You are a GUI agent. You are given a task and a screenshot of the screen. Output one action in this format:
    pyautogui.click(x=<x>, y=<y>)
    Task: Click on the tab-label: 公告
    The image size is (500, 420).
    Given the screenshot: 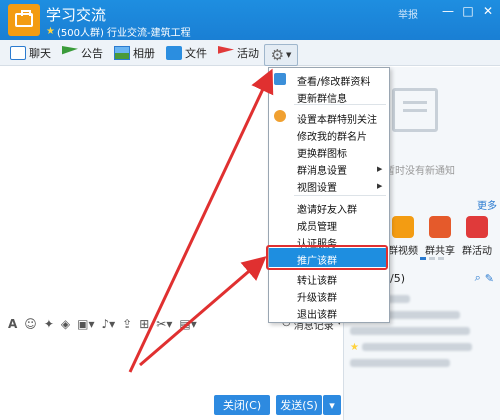 What is the action you would take?
    pyautogui.click(x=92, y=53)
    